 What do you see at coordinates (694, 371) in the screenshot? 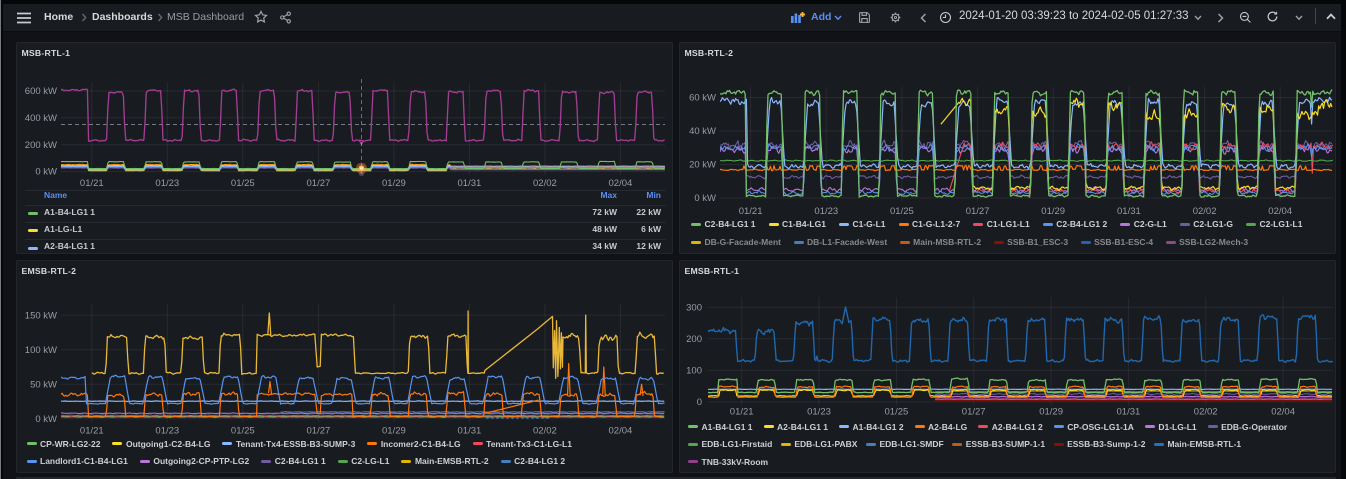
I see `svg-text: 100` at bounding box center [694, 371].